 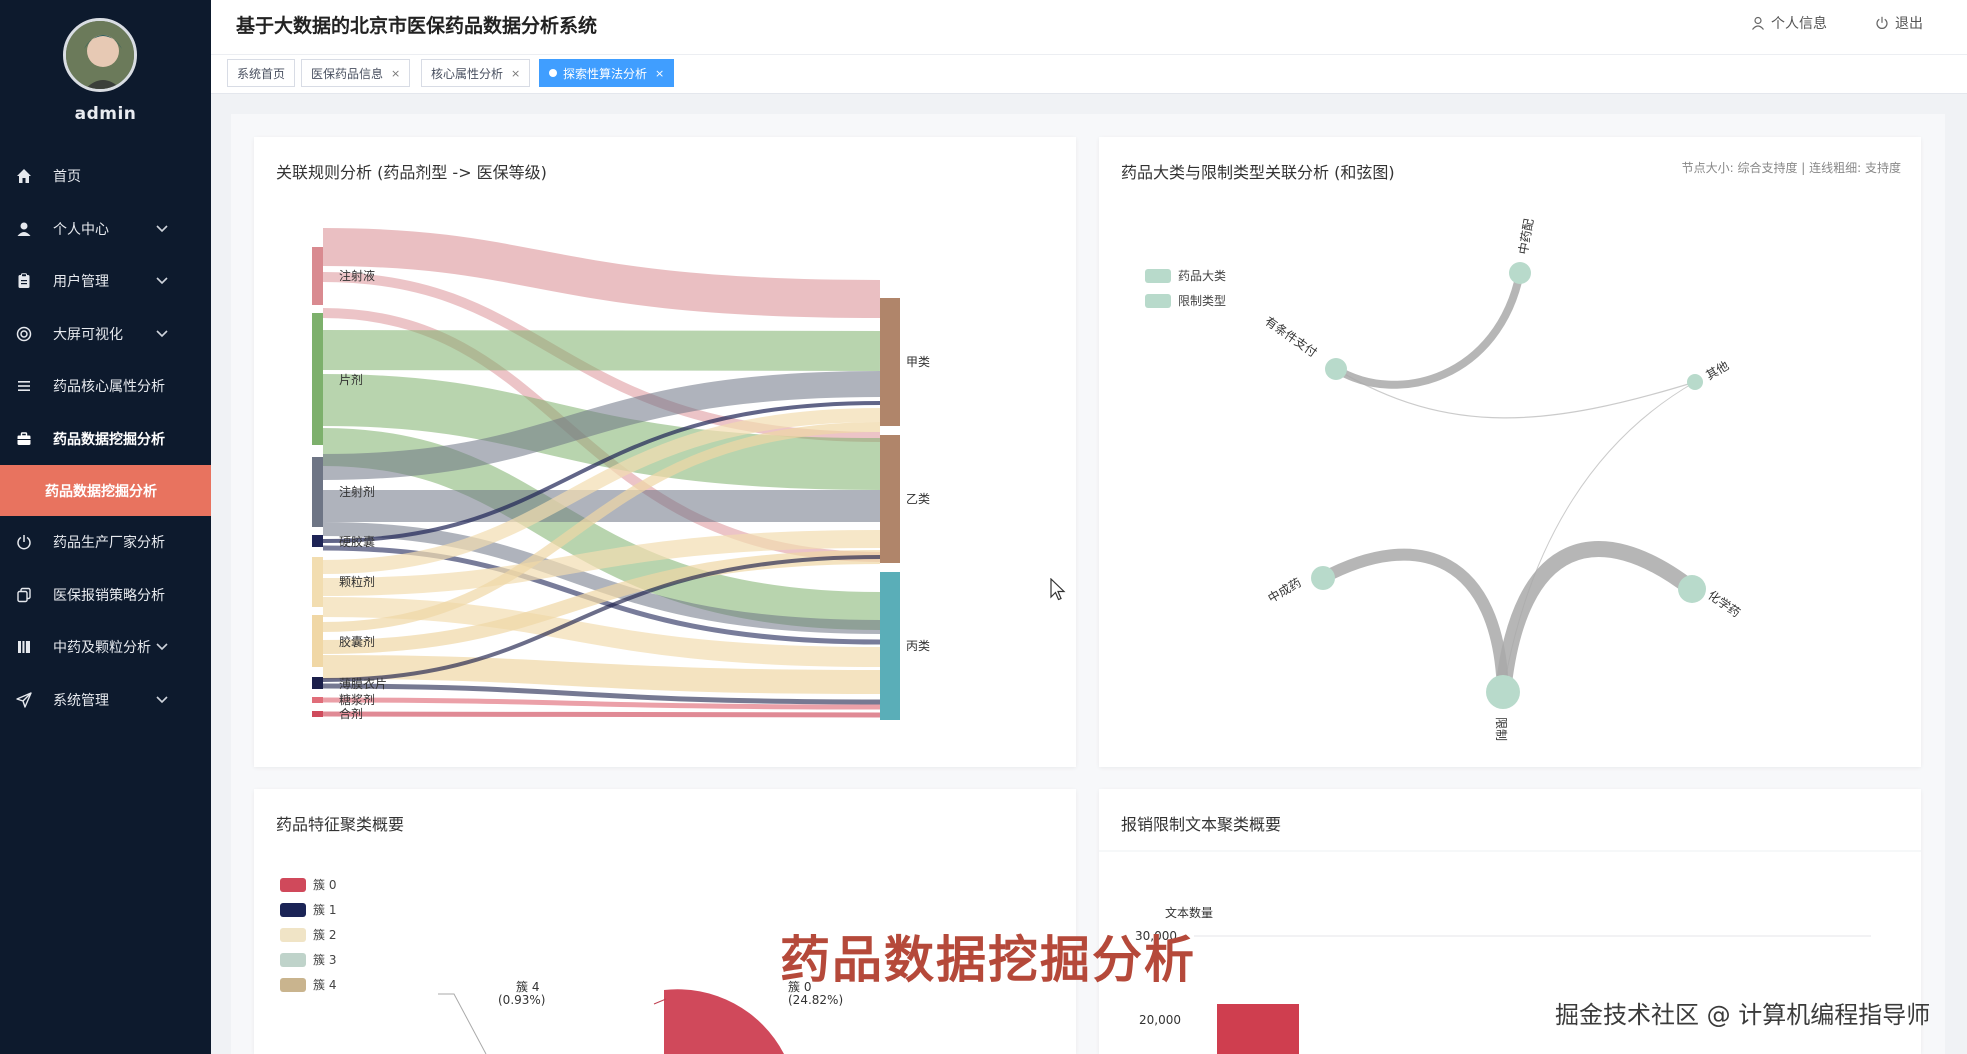 I want to click on clipboard-icon, so click(x=24, y=281).